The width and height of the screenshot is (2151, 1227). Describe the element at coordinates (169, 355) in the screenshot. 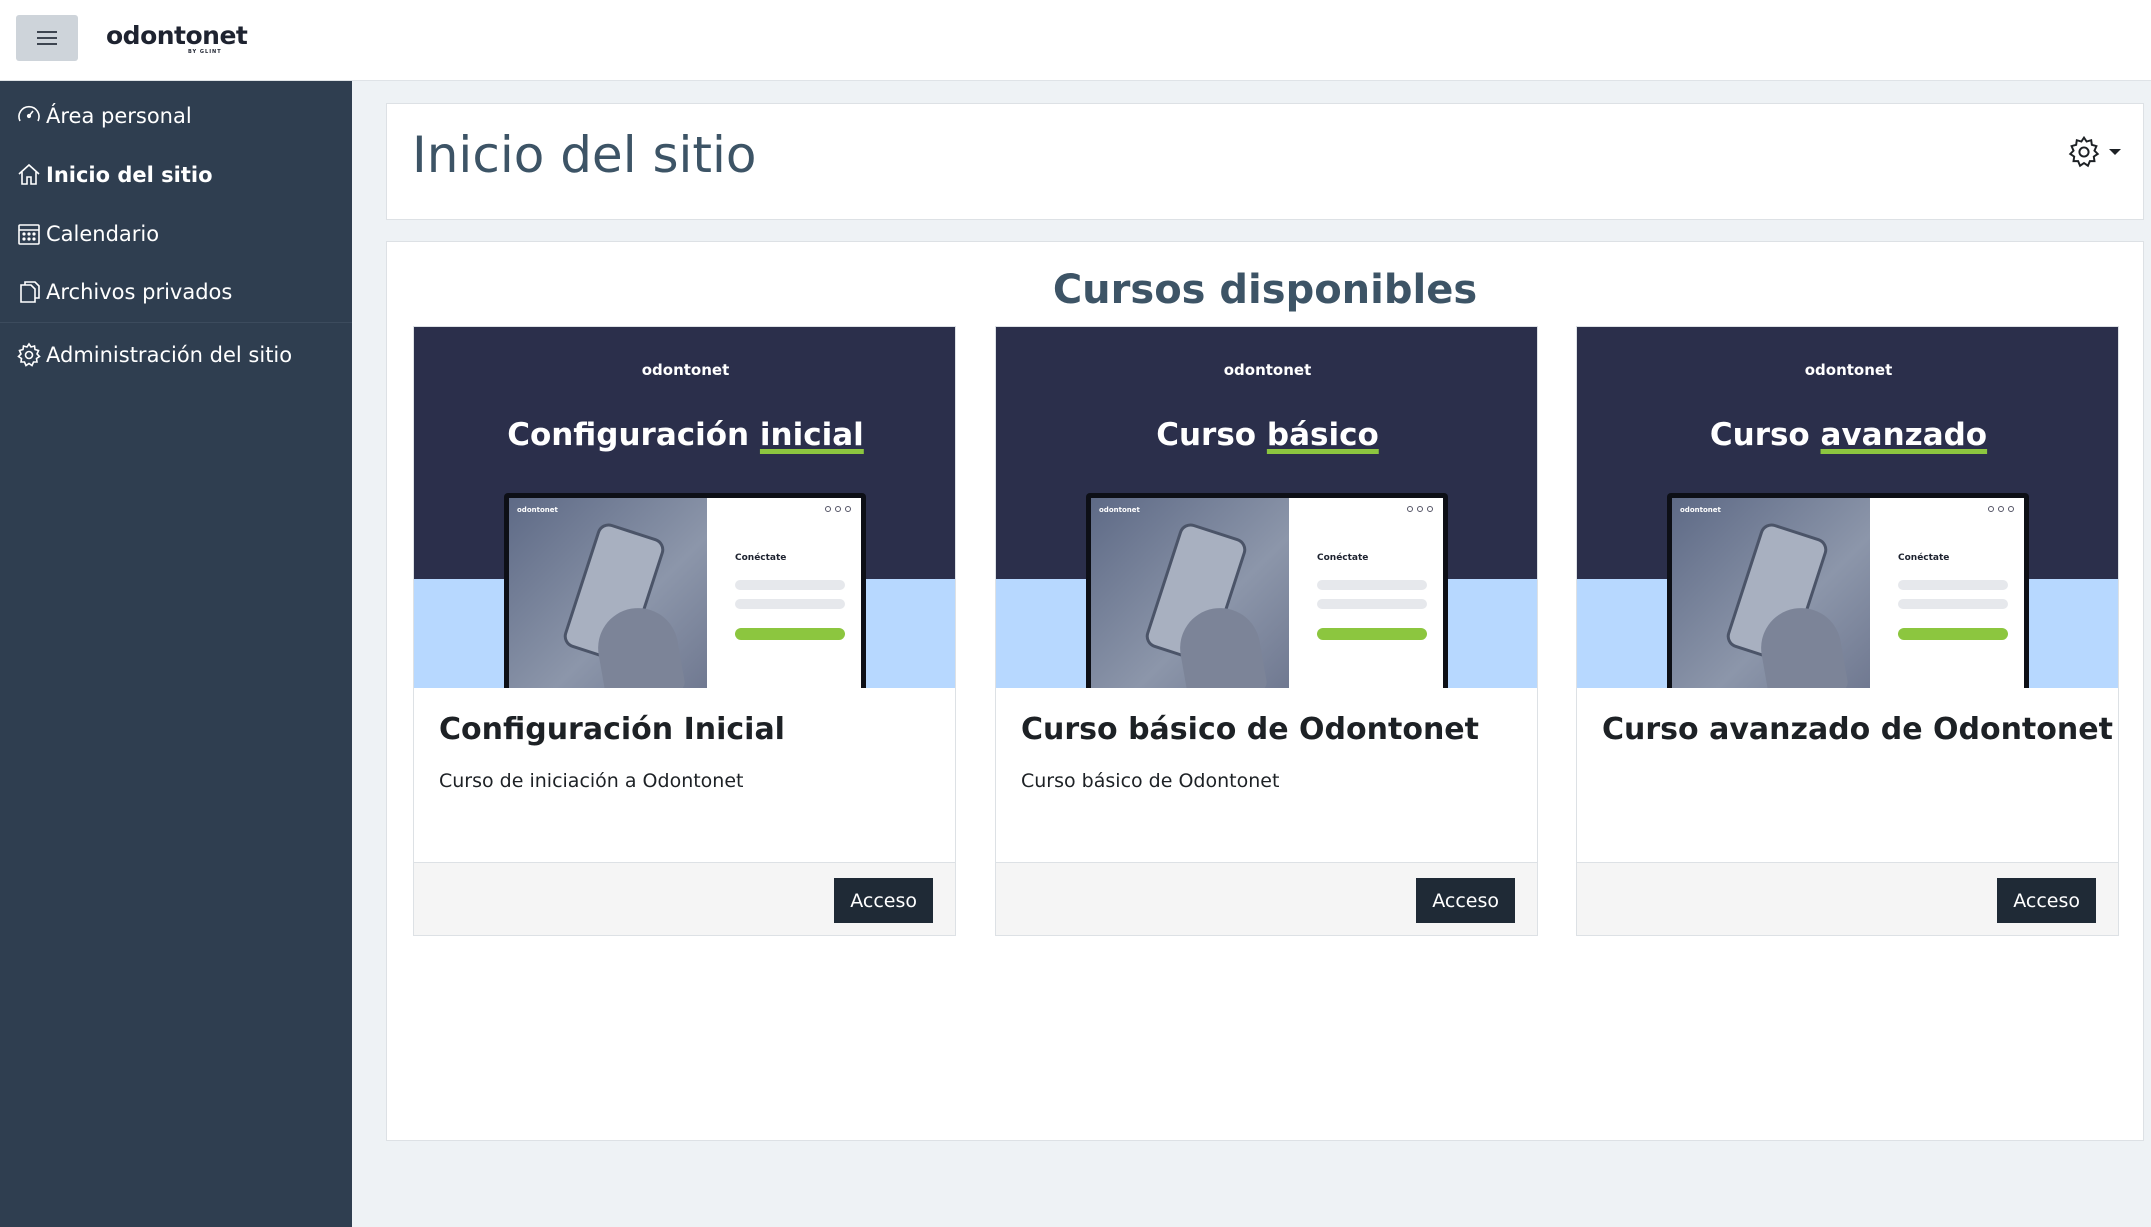

I see `sidebar-item-label: Administración del sitio` at that location.